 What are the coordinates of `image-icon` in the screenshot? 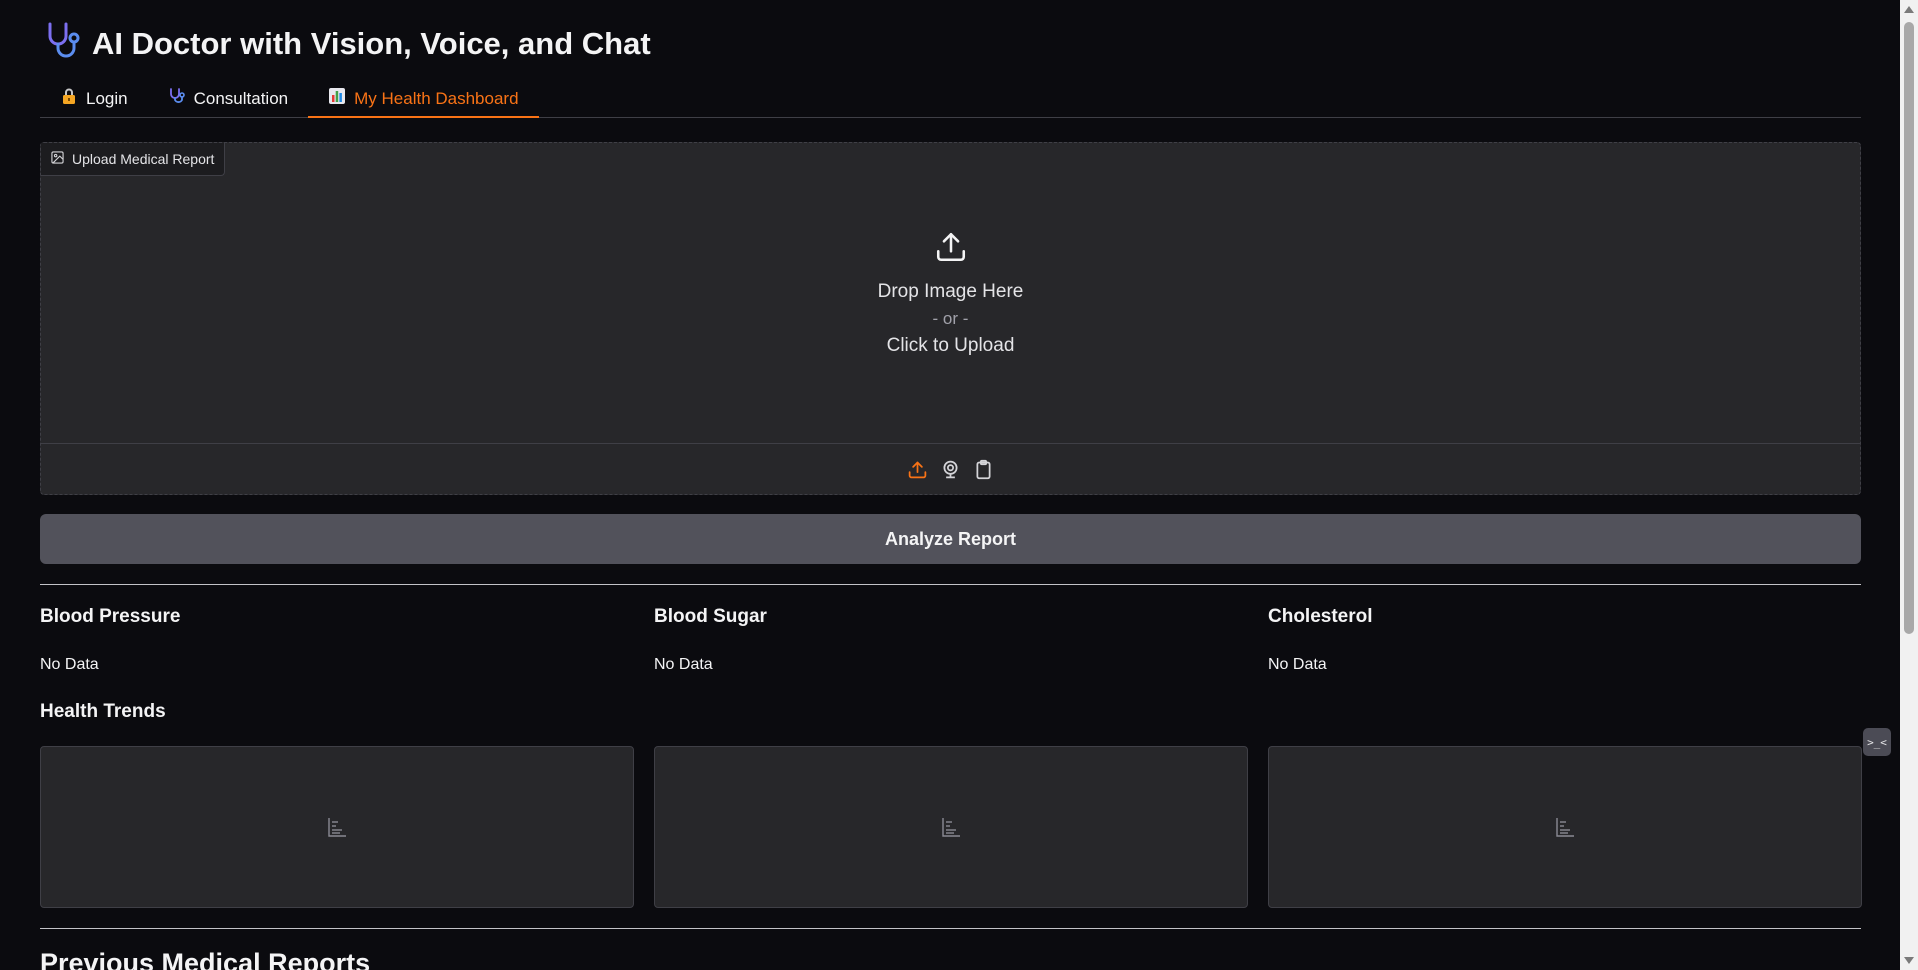 It's located at (57, 159).